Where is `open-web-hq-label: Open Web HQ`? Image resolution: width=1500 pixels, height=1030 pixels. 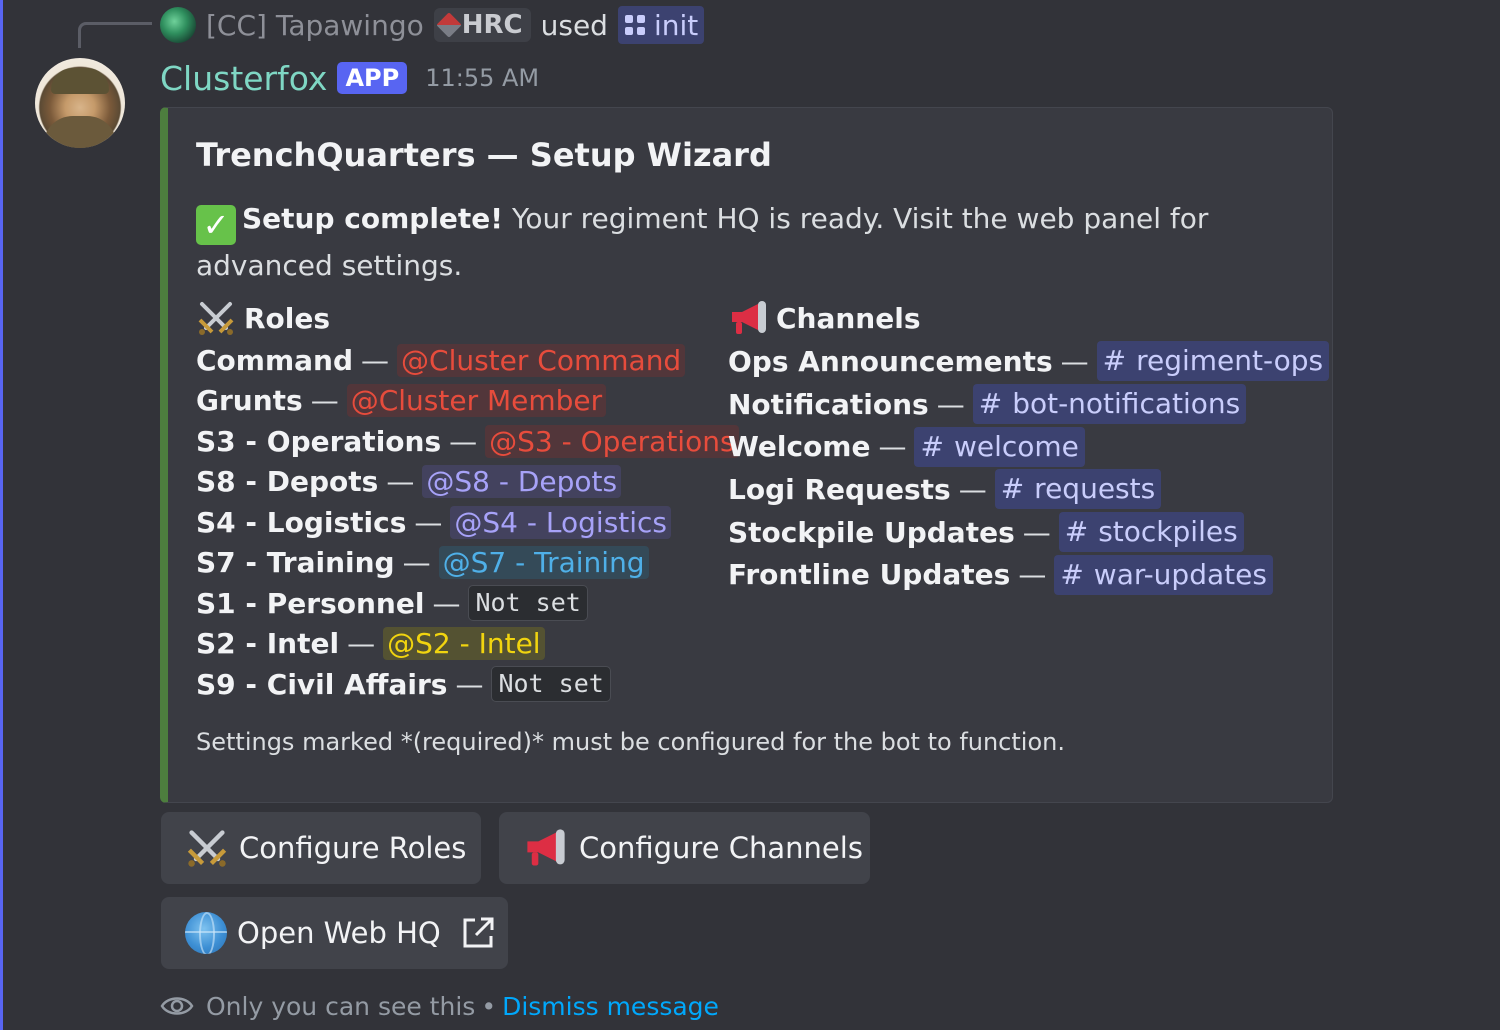
open-web-hq-label: Open Web HQ is located at coordinates (339, 933).